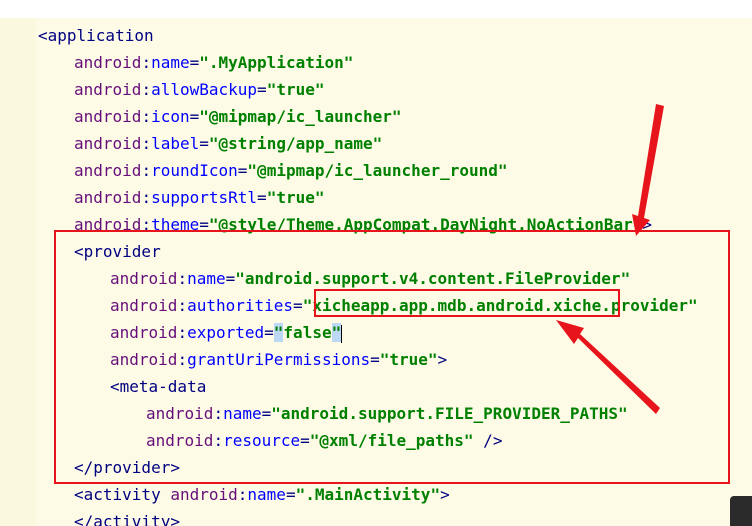 This screenshot has height=526, width=752. I want to click on code-line: android:icon="@mipmap/ic_launcher", so click(238, 116).